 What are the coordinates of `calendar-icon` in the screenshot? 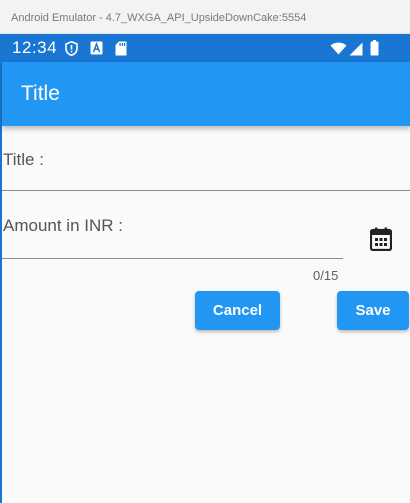 It's located at (381, 239).